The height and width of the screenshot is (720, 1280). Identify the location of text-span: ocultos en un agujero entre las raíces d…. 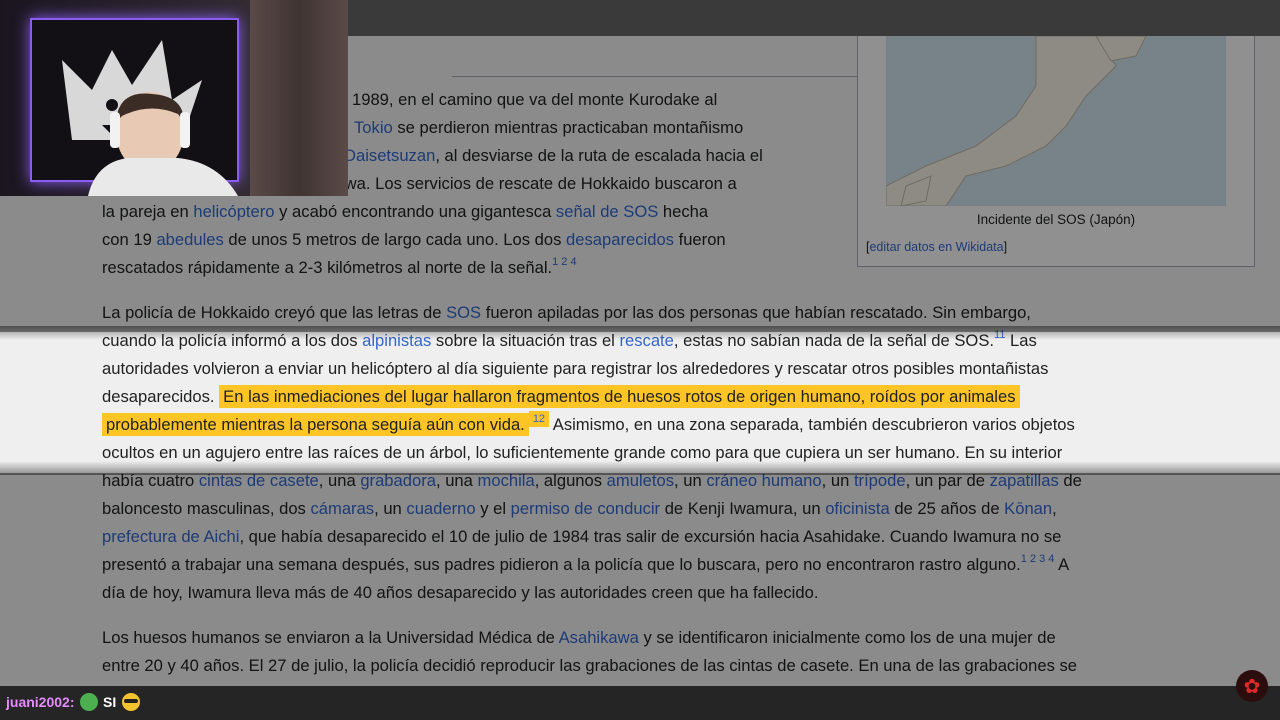
(582, 452).